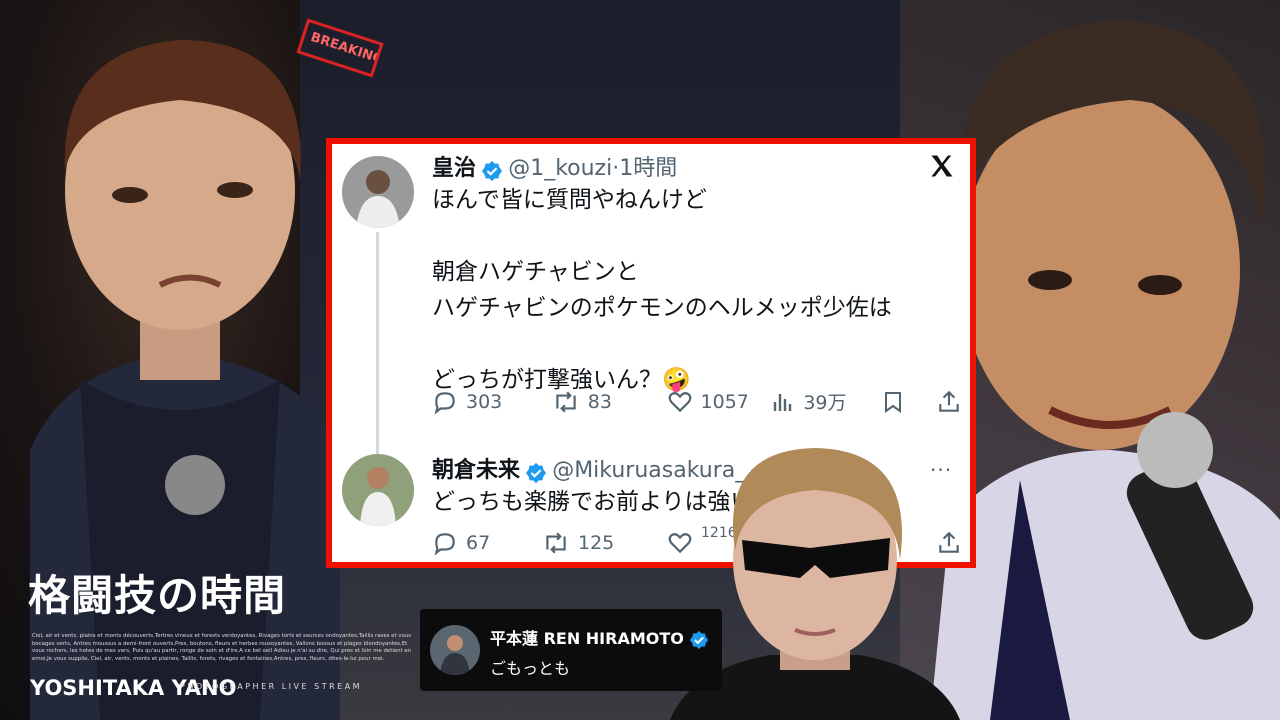  I want to click on reply-count: 303, so click(484, 401).